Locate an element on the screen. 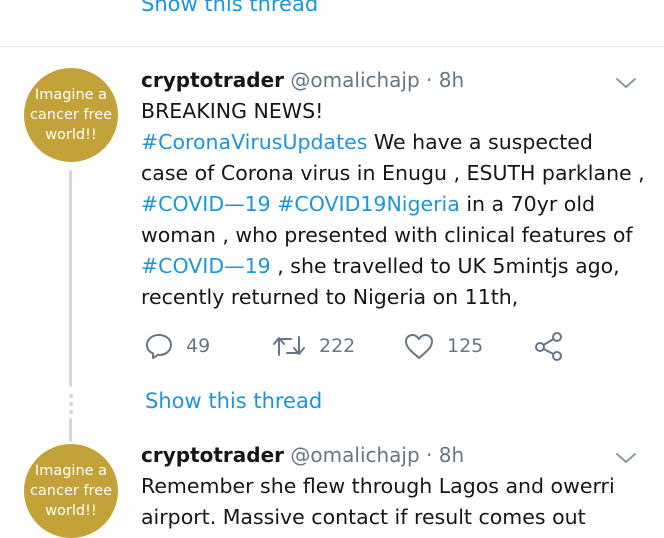 The height and width of the screenshot is (538, 664). share-icon is located at coordinates (548, 346).